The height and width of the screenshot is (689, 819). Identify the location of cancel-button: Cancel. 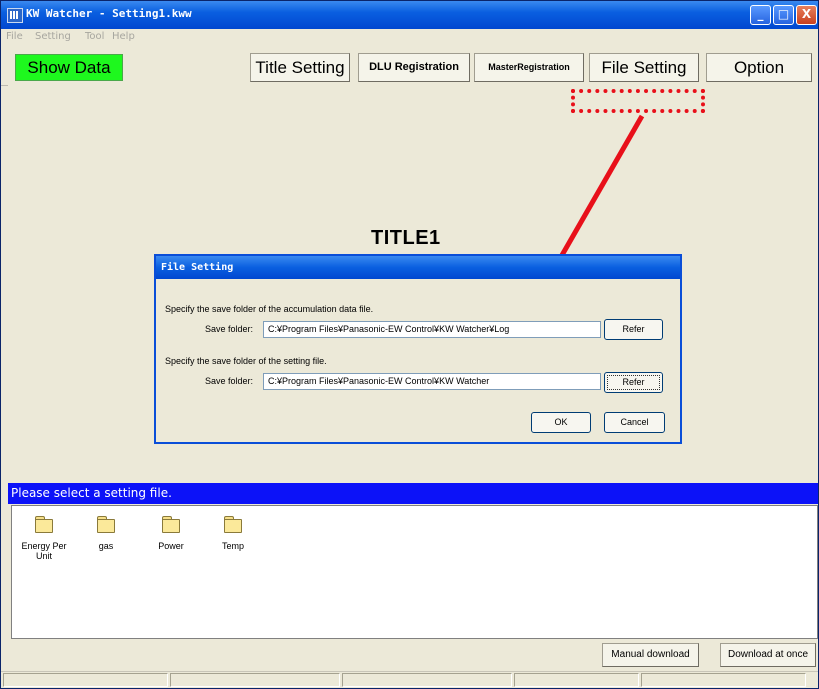
(634, 422).